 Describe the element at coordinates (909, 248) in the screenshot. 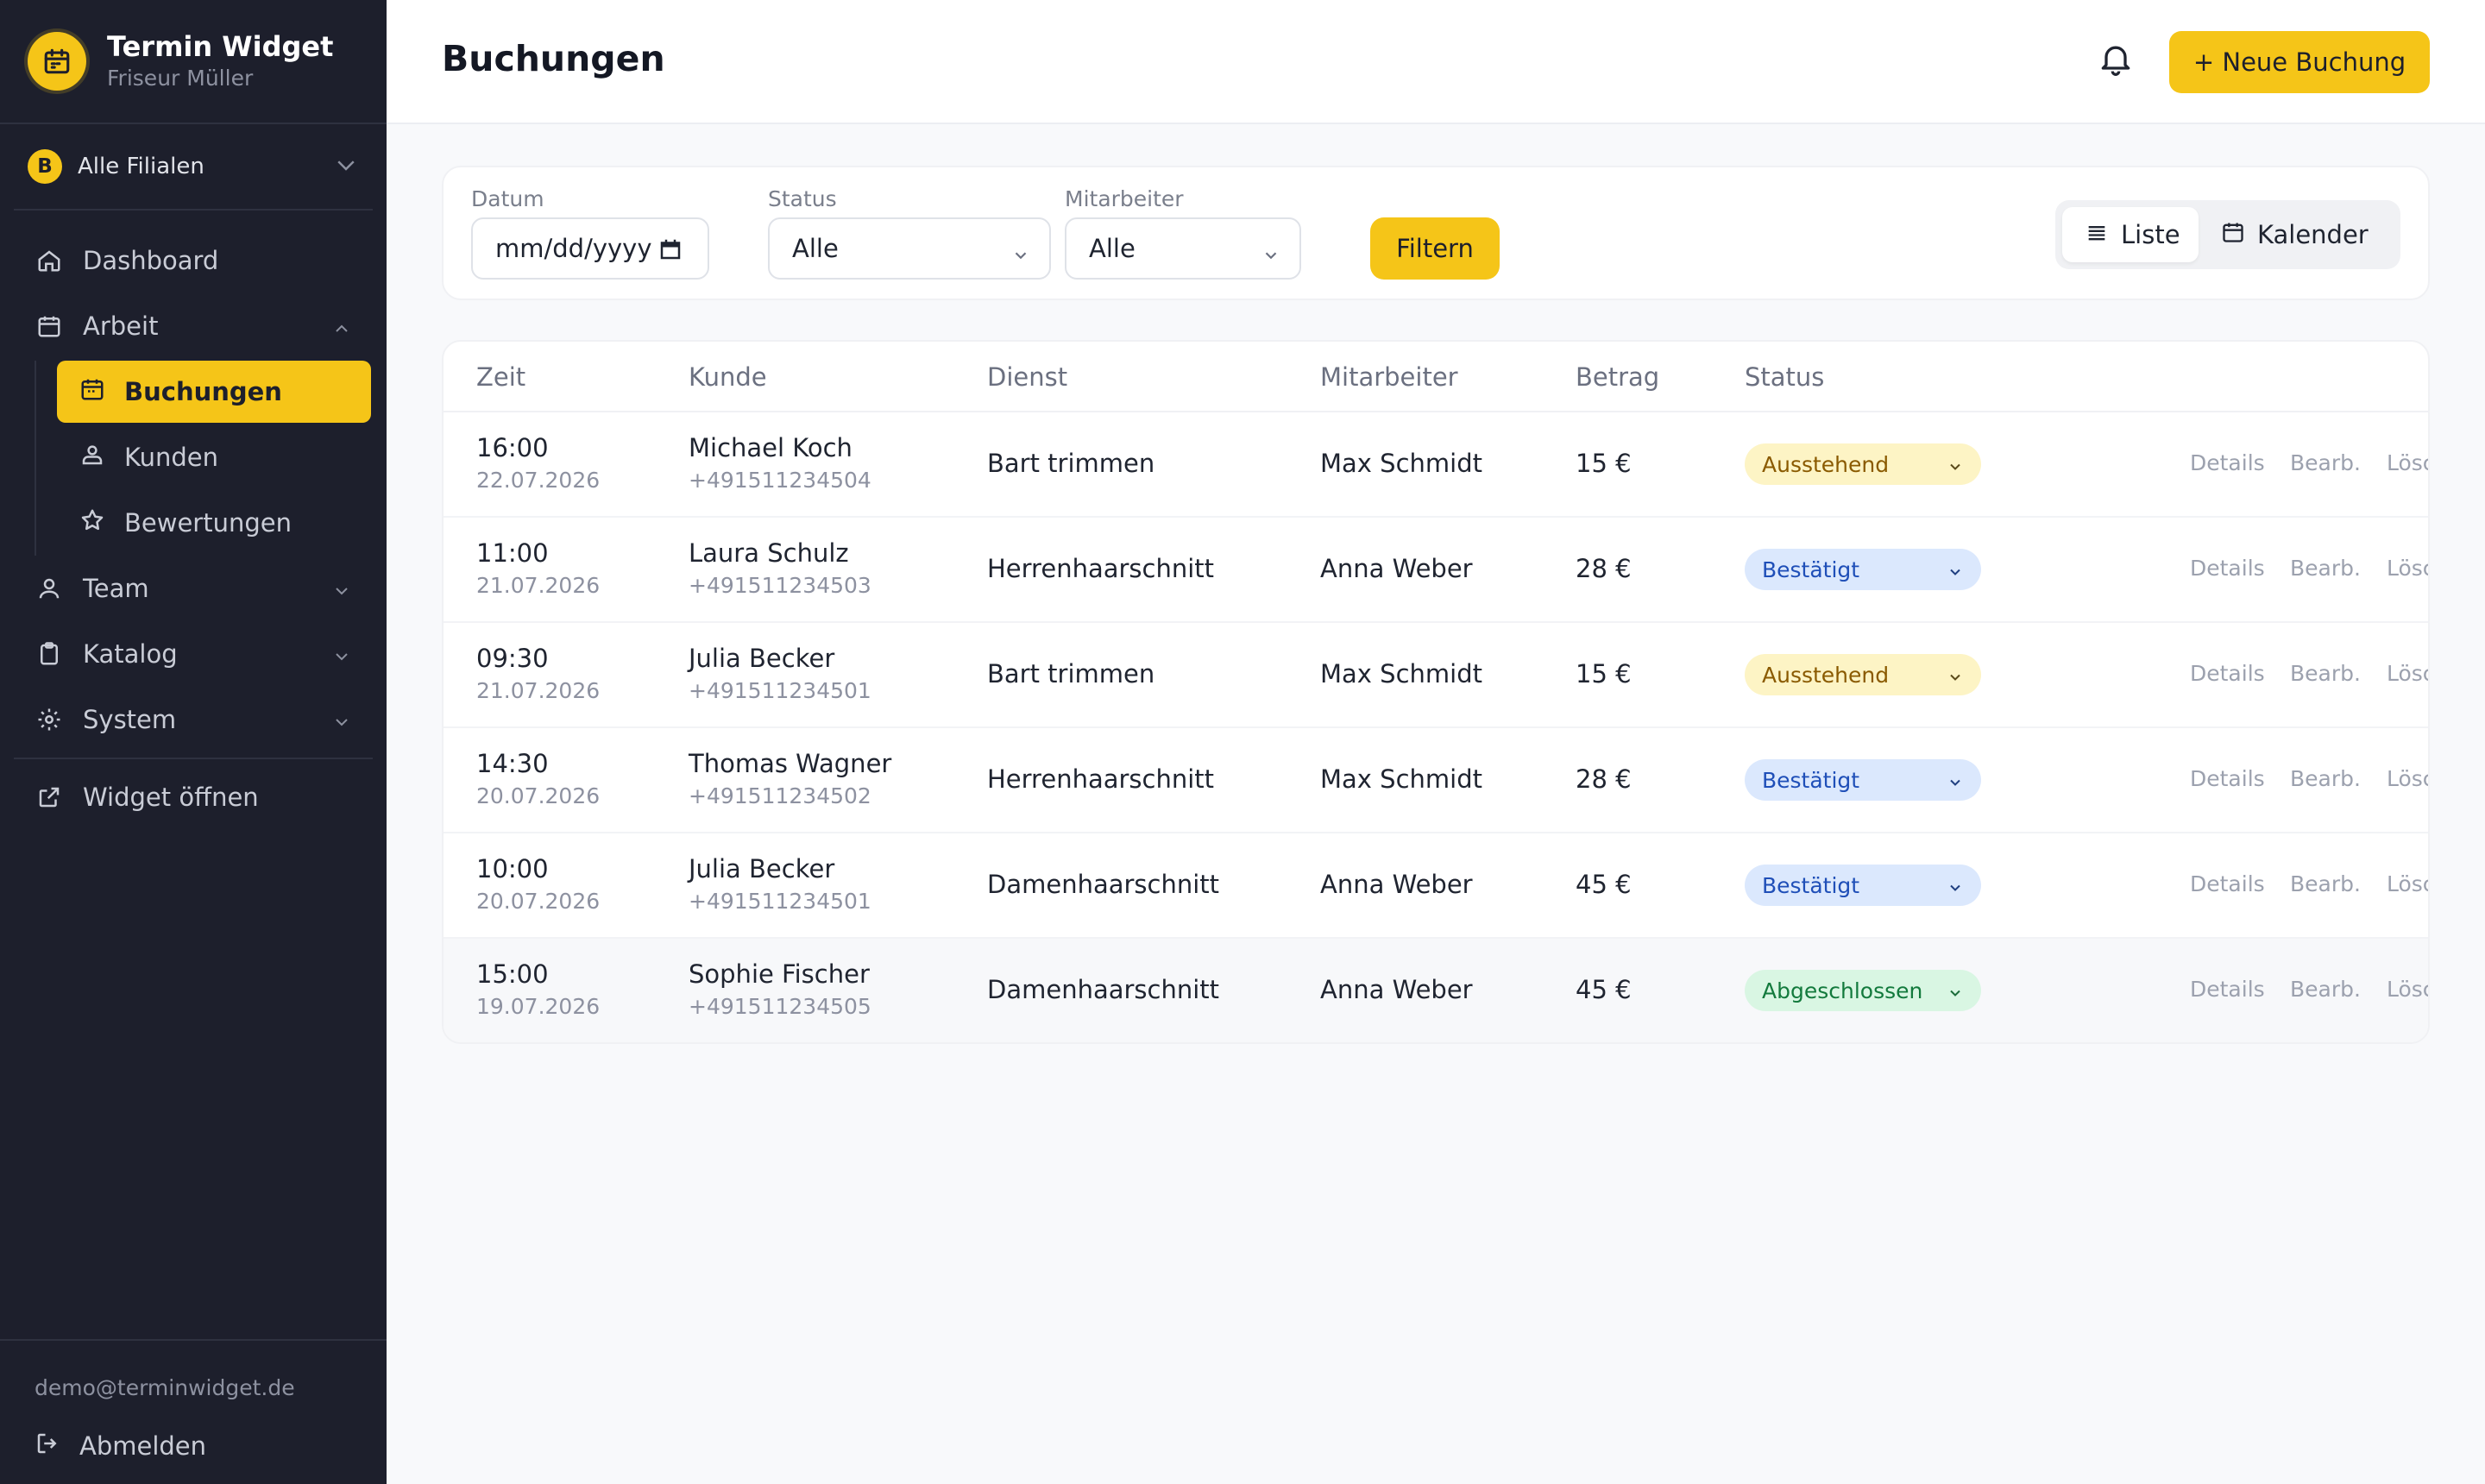

I see `status-filter-select: Alle` at that location.